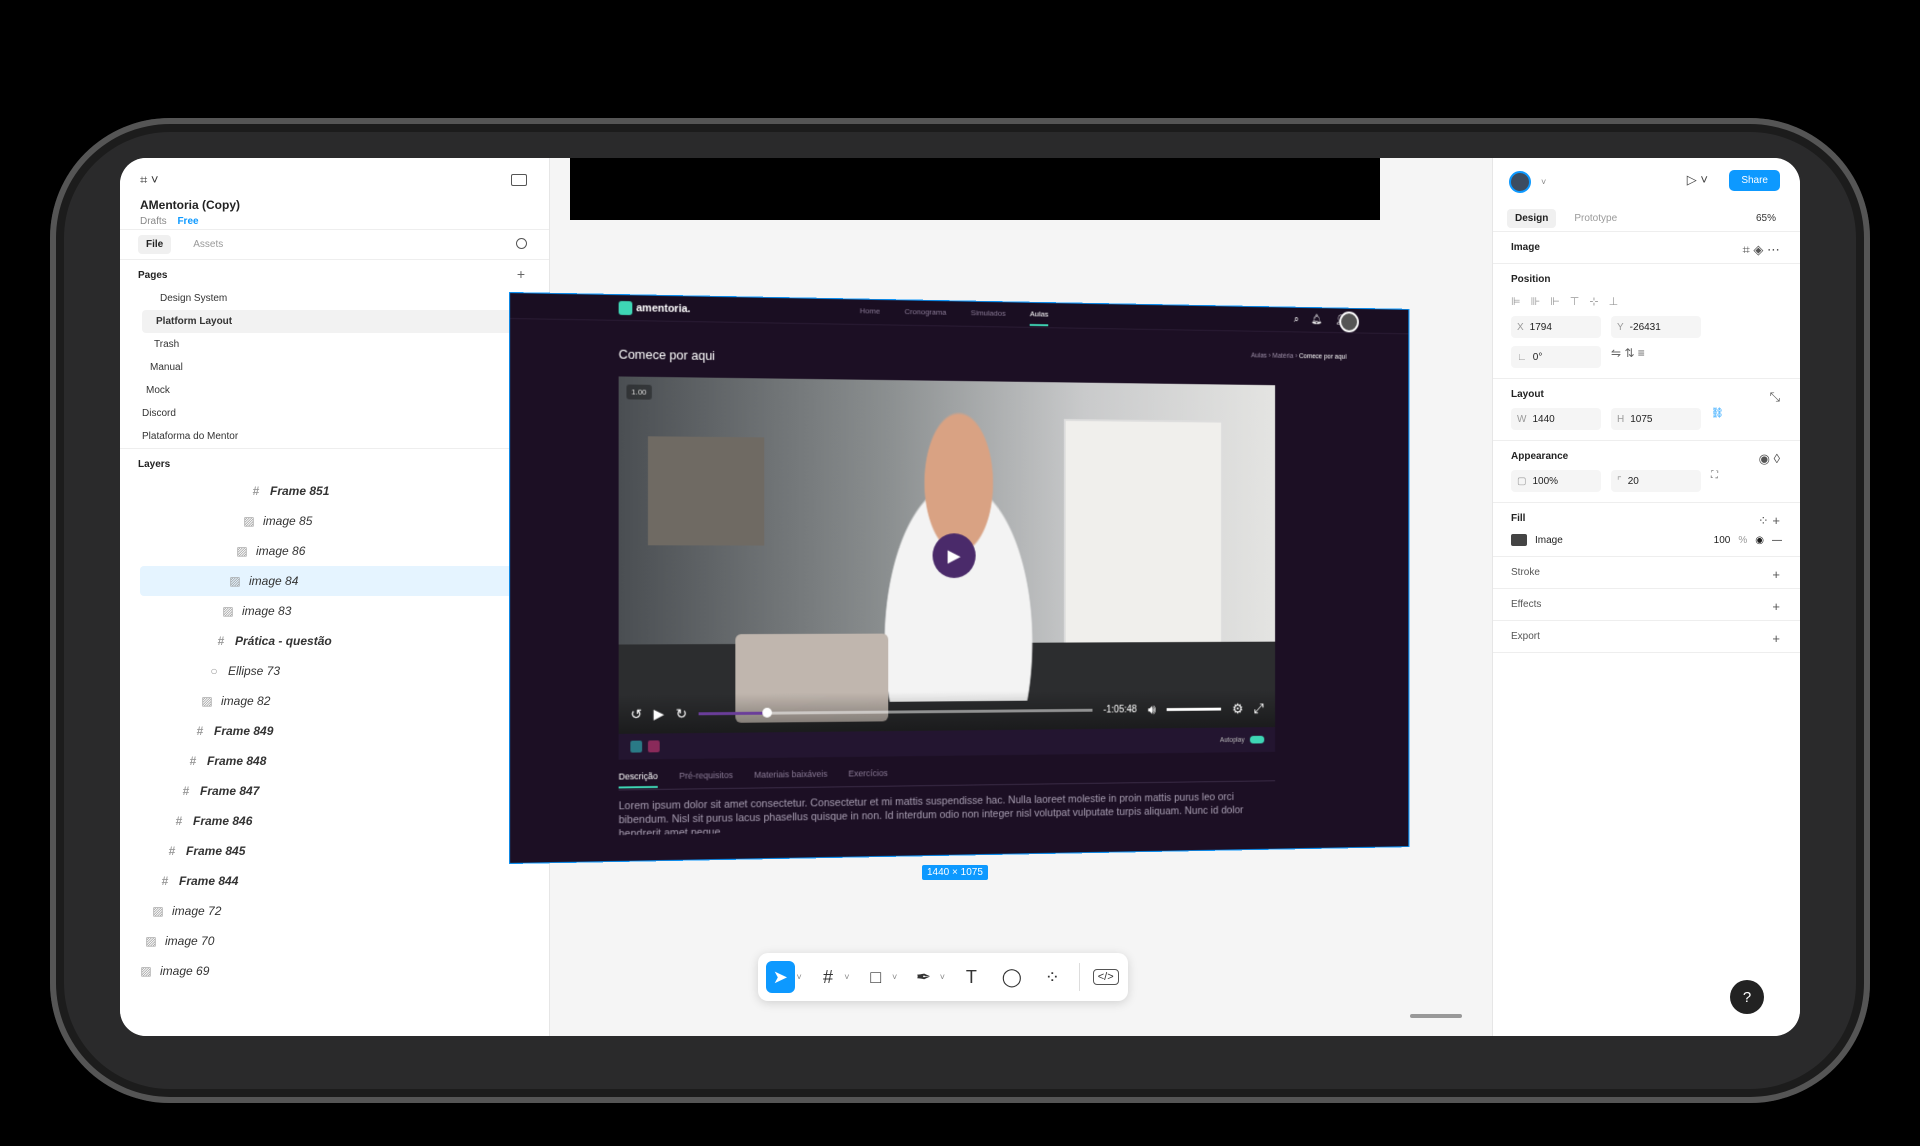 This screenshot has height=1146, width=1920. Describe the element at coordinates (975, 189) in the screenshot. I see `frame-black` at that location.